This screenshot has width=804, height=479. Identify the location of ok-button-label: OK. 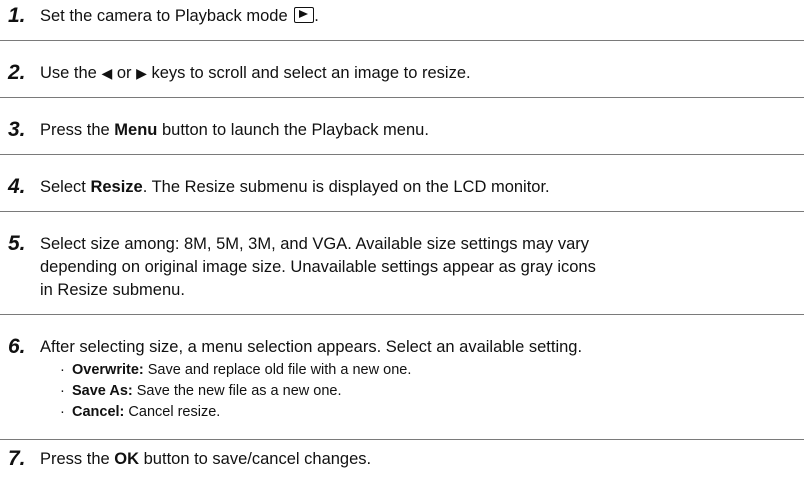
(127, 459).